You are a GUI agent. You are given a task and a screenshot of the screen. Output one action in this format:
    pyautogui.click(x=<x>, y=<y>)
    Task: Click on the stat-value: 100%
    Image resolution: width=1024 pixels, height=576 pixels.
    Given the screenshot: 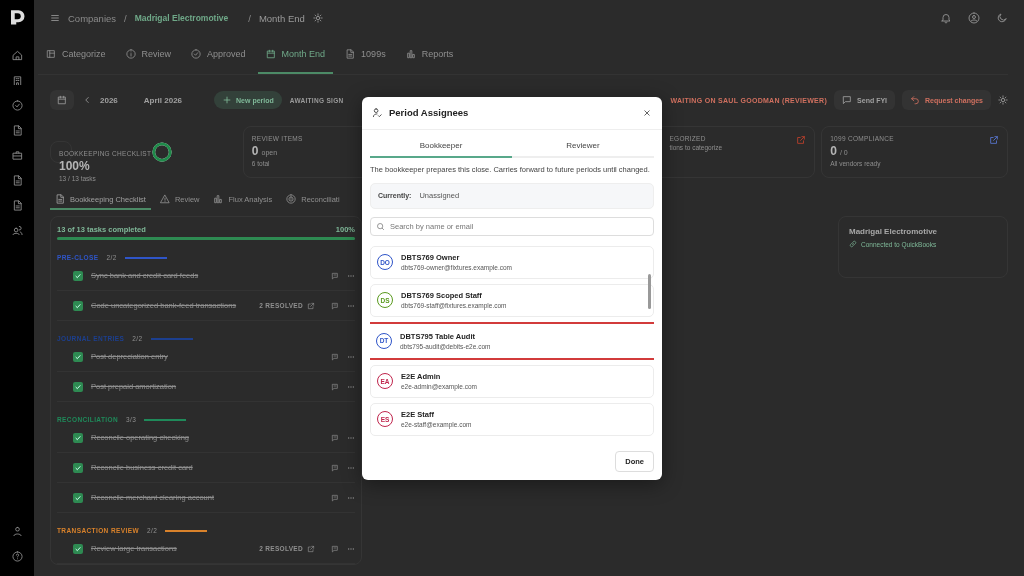 What is the action you would take?
    pyautogui.click(x=74, y=166)
    